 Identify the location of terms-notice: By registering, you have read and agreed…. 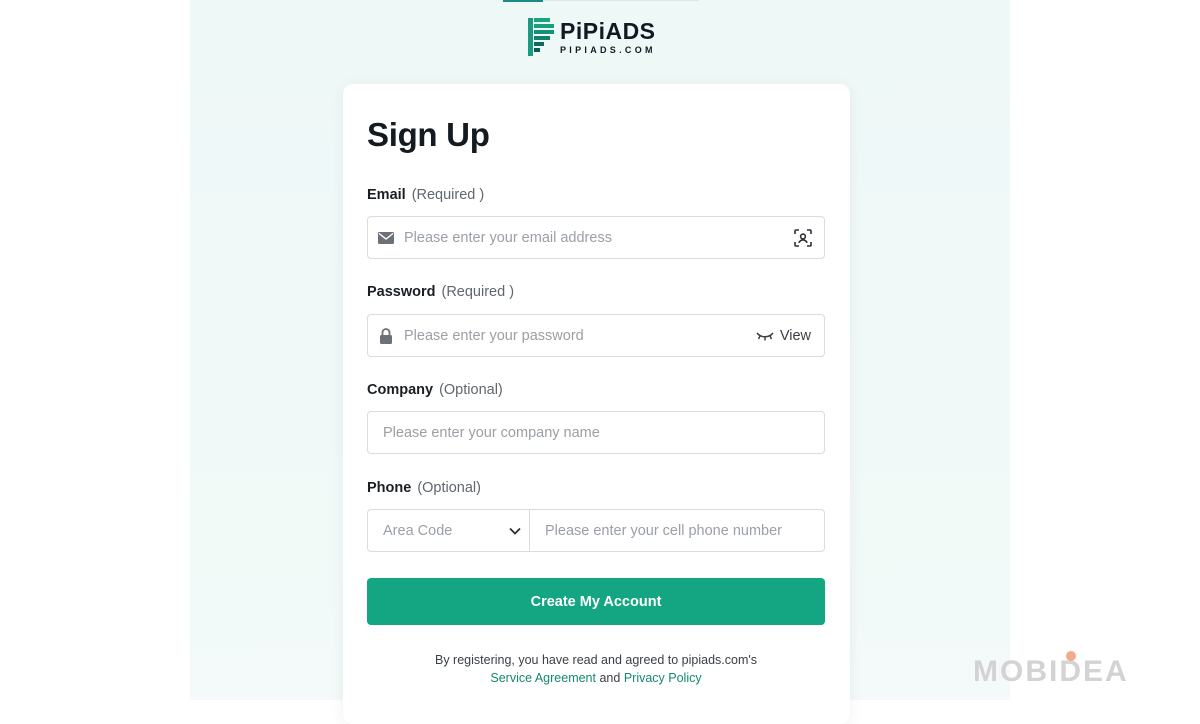
(596, 669).